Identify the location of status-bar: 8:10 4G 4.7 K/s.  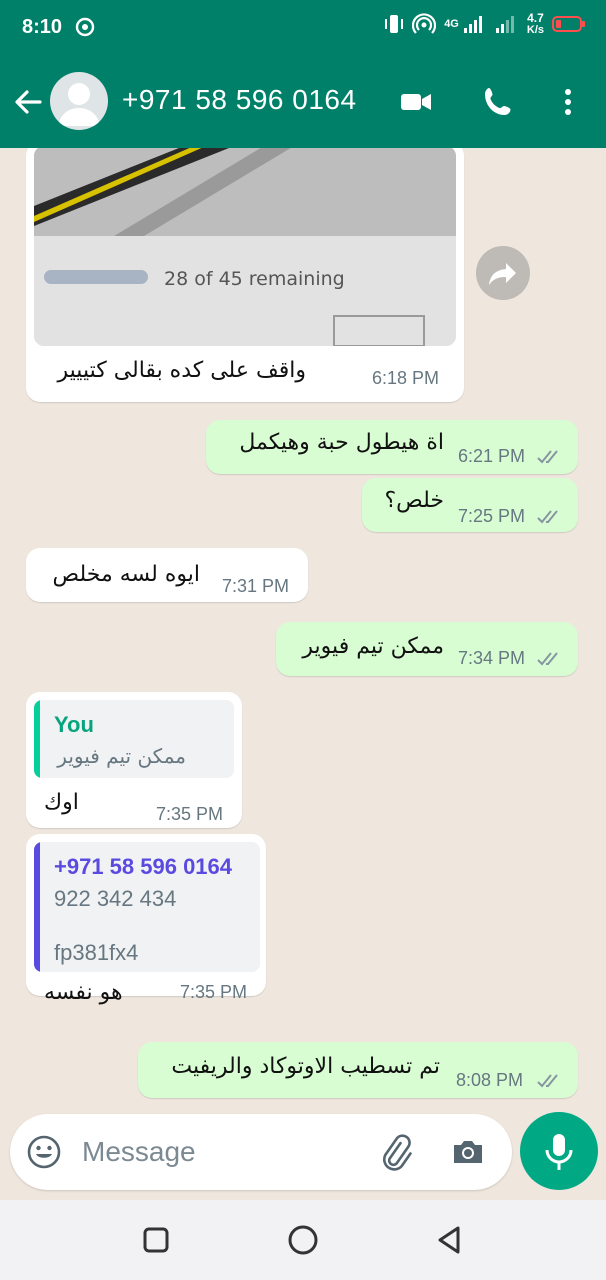
(303, 28).